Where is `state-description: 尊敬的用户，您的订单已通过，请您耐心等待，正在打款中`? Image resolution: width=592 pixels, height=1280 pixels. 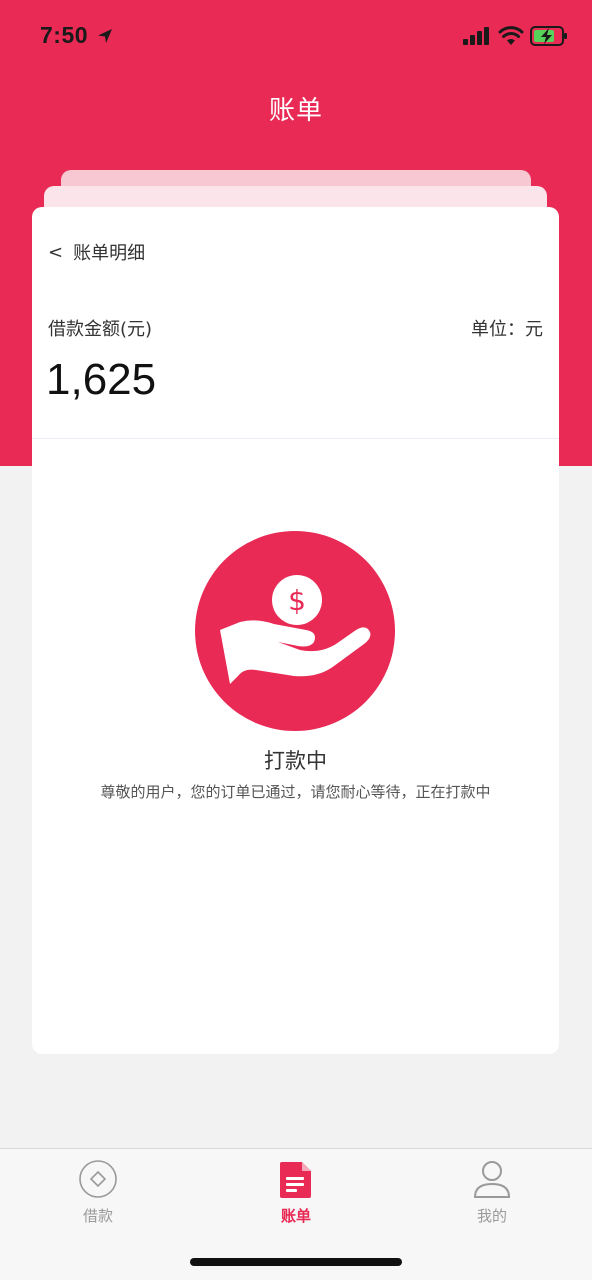
state-description: 尊敬的用户，您的订单已通过，请您耐心等待，正在打款中 is located at coordinates (295, 792).